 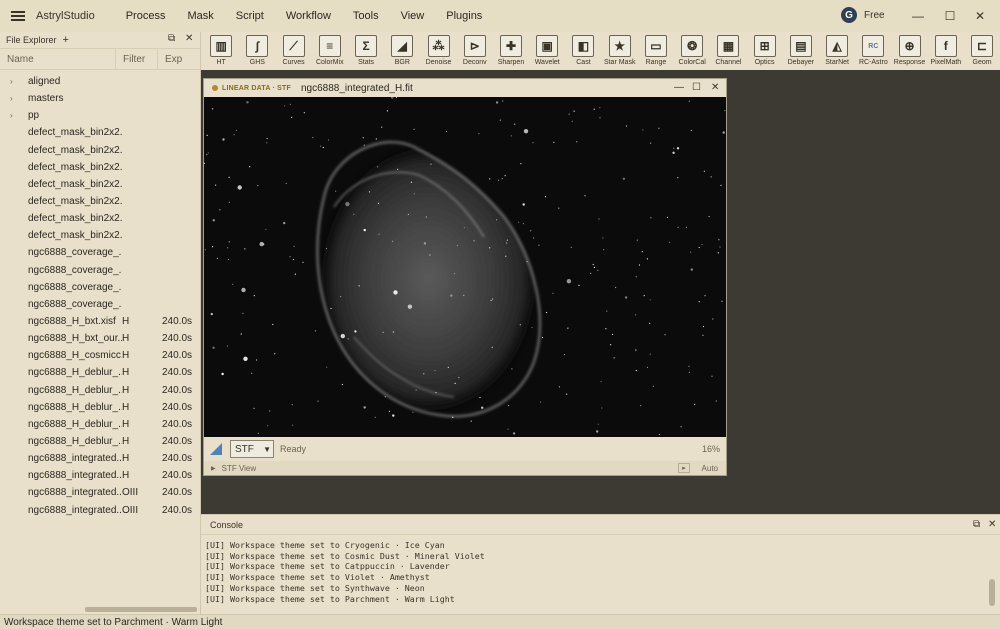 I want to click on file-item: ngc6888_H_cosmicc... H 240.0s, so click(x=100, y=355).